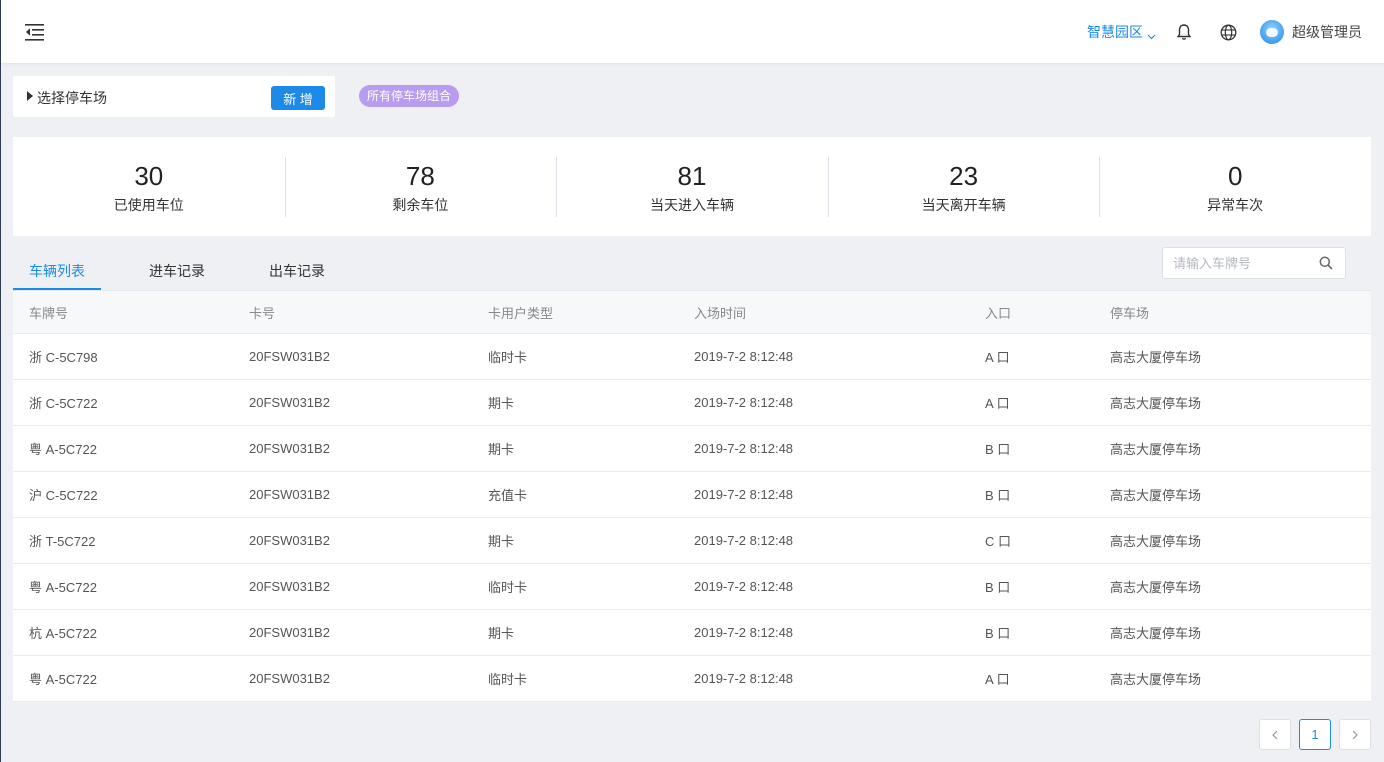 This screenshot has height=762, width=1384. What do you see at coordinates (72, 98) in the screenshot?
I see `selector-label: 选择停车场` at bounding box center [72, 98].